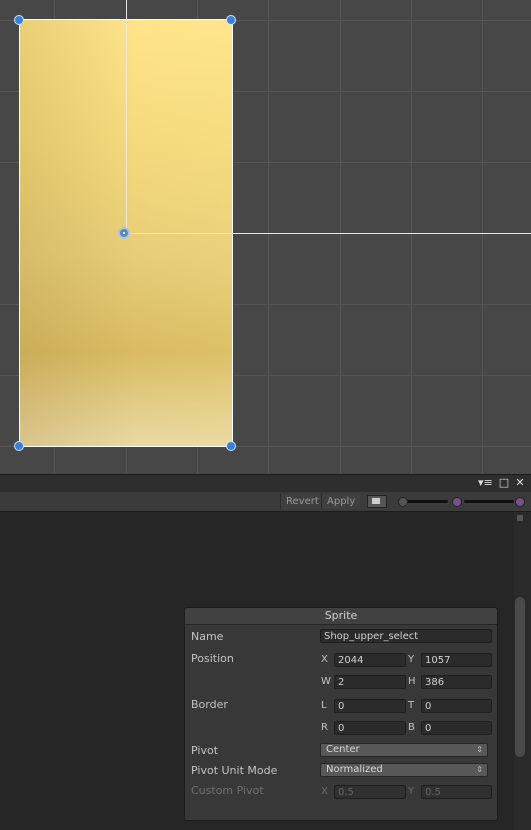 The image size is (531, 830). Describe the element at coordinates (520, 518) in the screenshot. I see `scroll-up-arrow` at that location.